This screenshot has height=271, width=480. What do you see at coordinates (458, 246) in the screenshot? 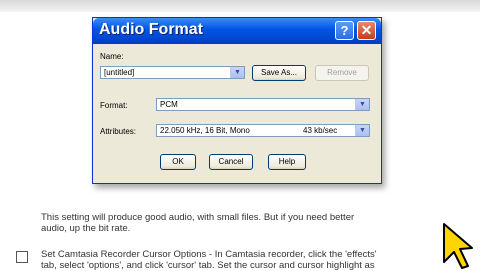
I see `mouse-cursor-icon` at bounding box center [458, 246].